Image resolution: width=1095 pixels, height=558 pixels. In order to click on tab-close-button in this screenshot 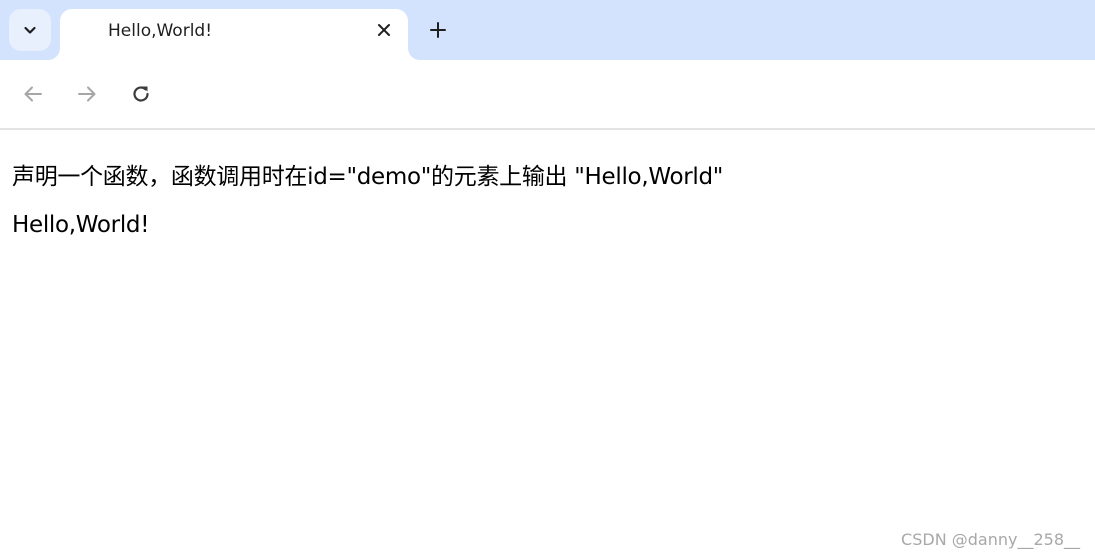, I will do `click(384, 30)`.